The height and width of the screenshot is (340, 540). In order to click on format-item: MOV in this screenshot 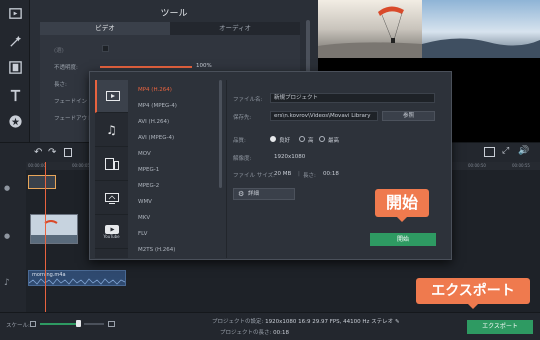, I will do `click(144, 154)`.